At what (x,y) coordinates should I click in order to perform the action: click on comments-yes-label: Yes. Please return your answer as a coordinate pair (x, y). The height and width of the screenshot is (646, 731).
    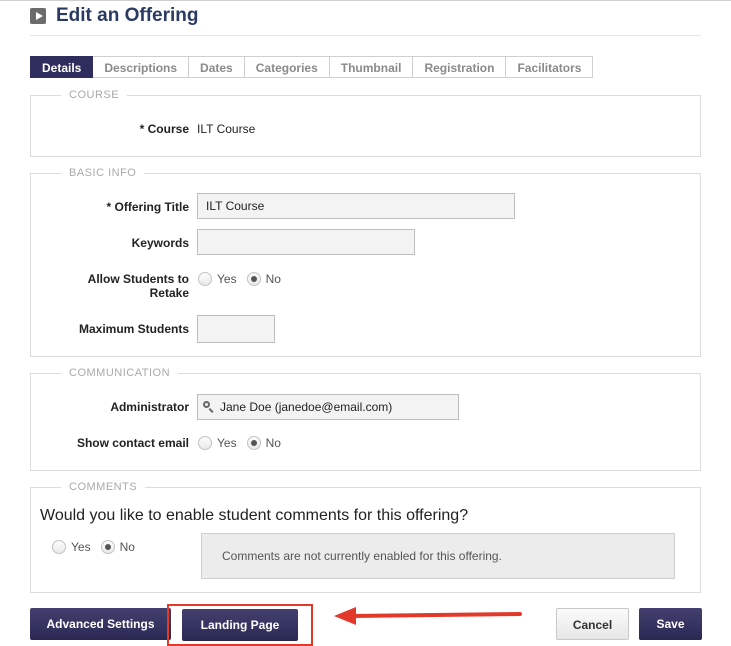
    Looking at the image, I should click on (81, 547).